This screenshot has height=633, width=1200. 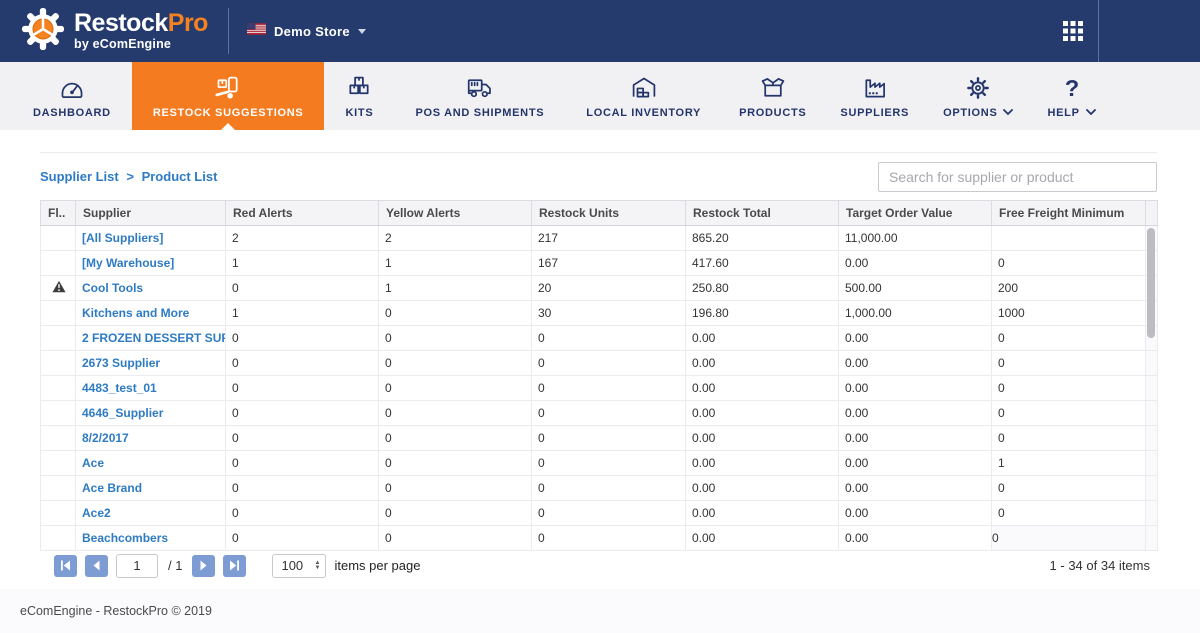 I want to click on red-alerts-cell: 1, so click(x=302, y=263).